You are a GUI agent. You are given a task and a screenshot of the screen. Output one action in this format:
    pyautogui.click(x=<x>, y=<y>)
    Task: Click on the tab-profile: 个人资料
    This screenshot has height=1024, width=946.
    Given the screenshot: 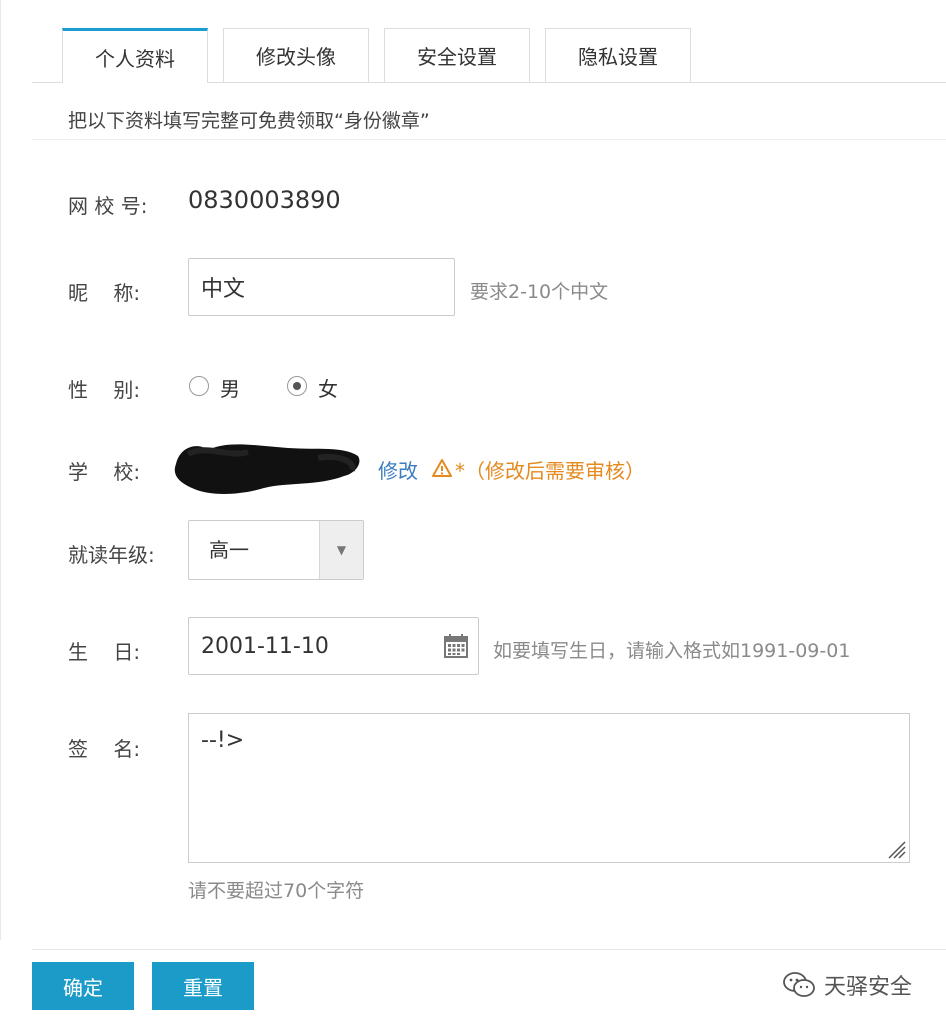 What is the action you would take?
    pyautogui.click(x=135, y=55)
    